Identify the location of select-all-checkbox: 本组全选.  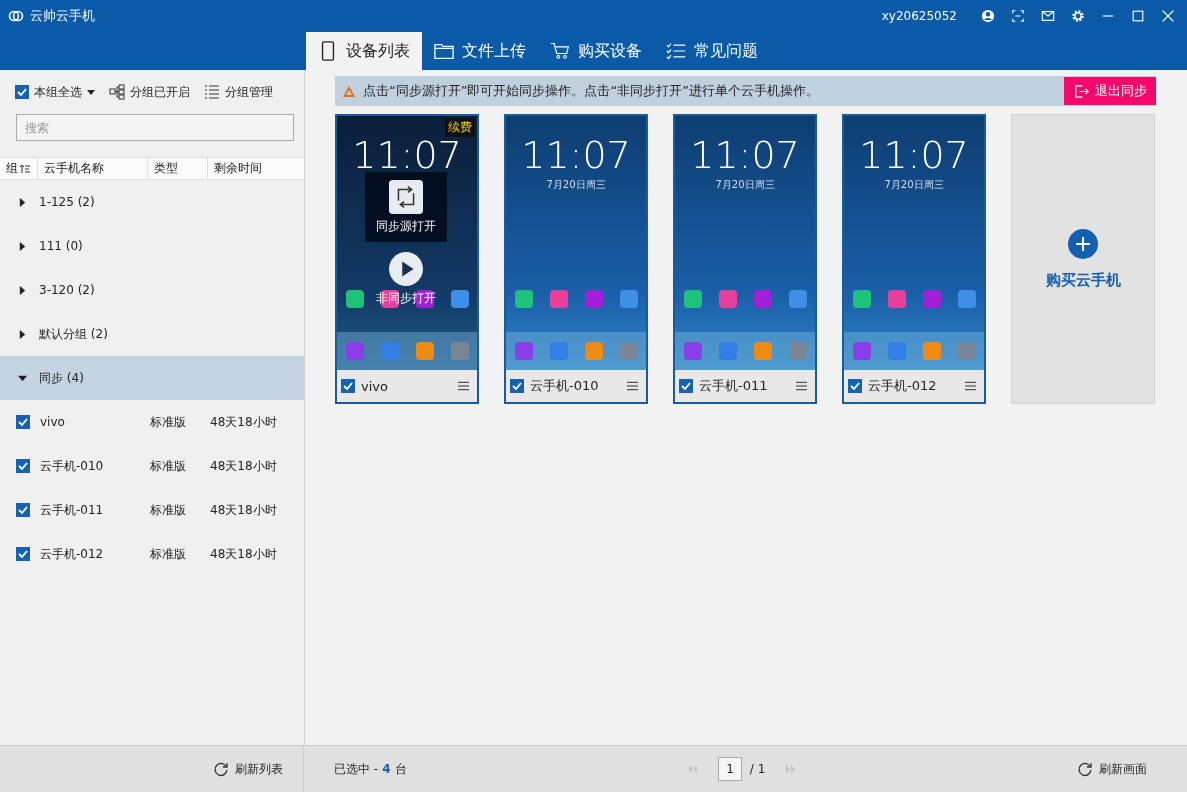
(55, 92).